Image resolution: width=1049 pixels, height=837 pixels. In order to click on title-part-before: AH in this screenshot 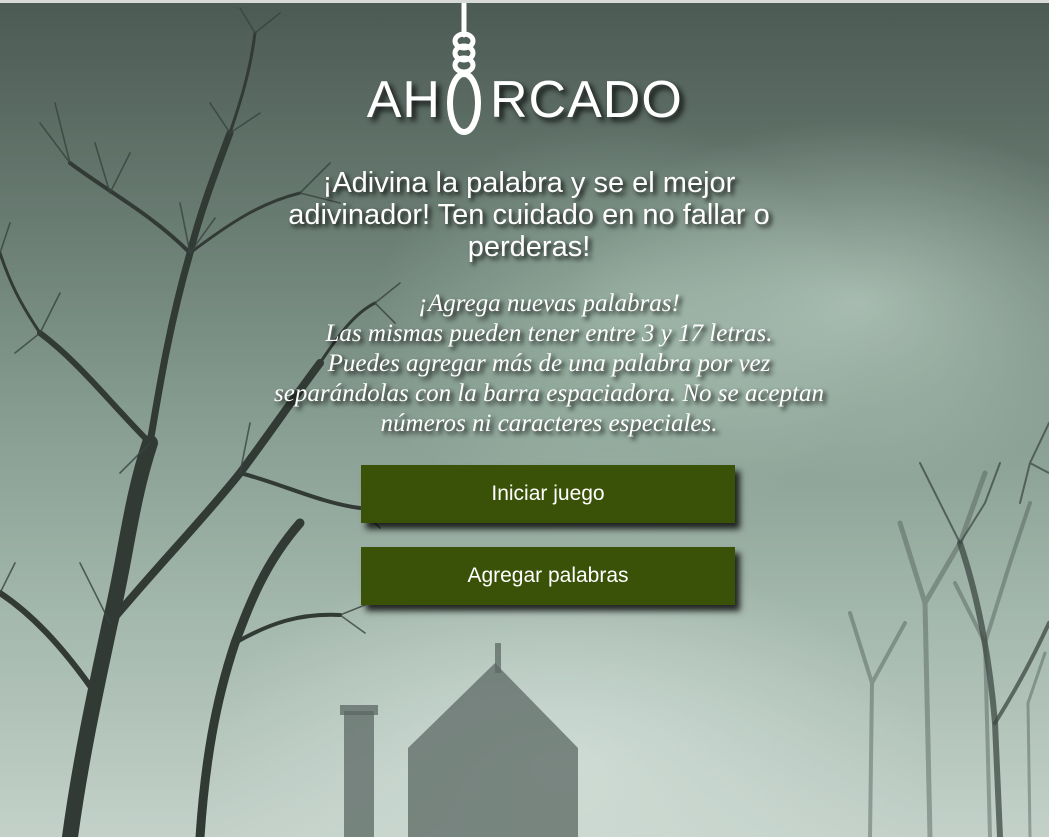, I will do `click(403, 100)`.